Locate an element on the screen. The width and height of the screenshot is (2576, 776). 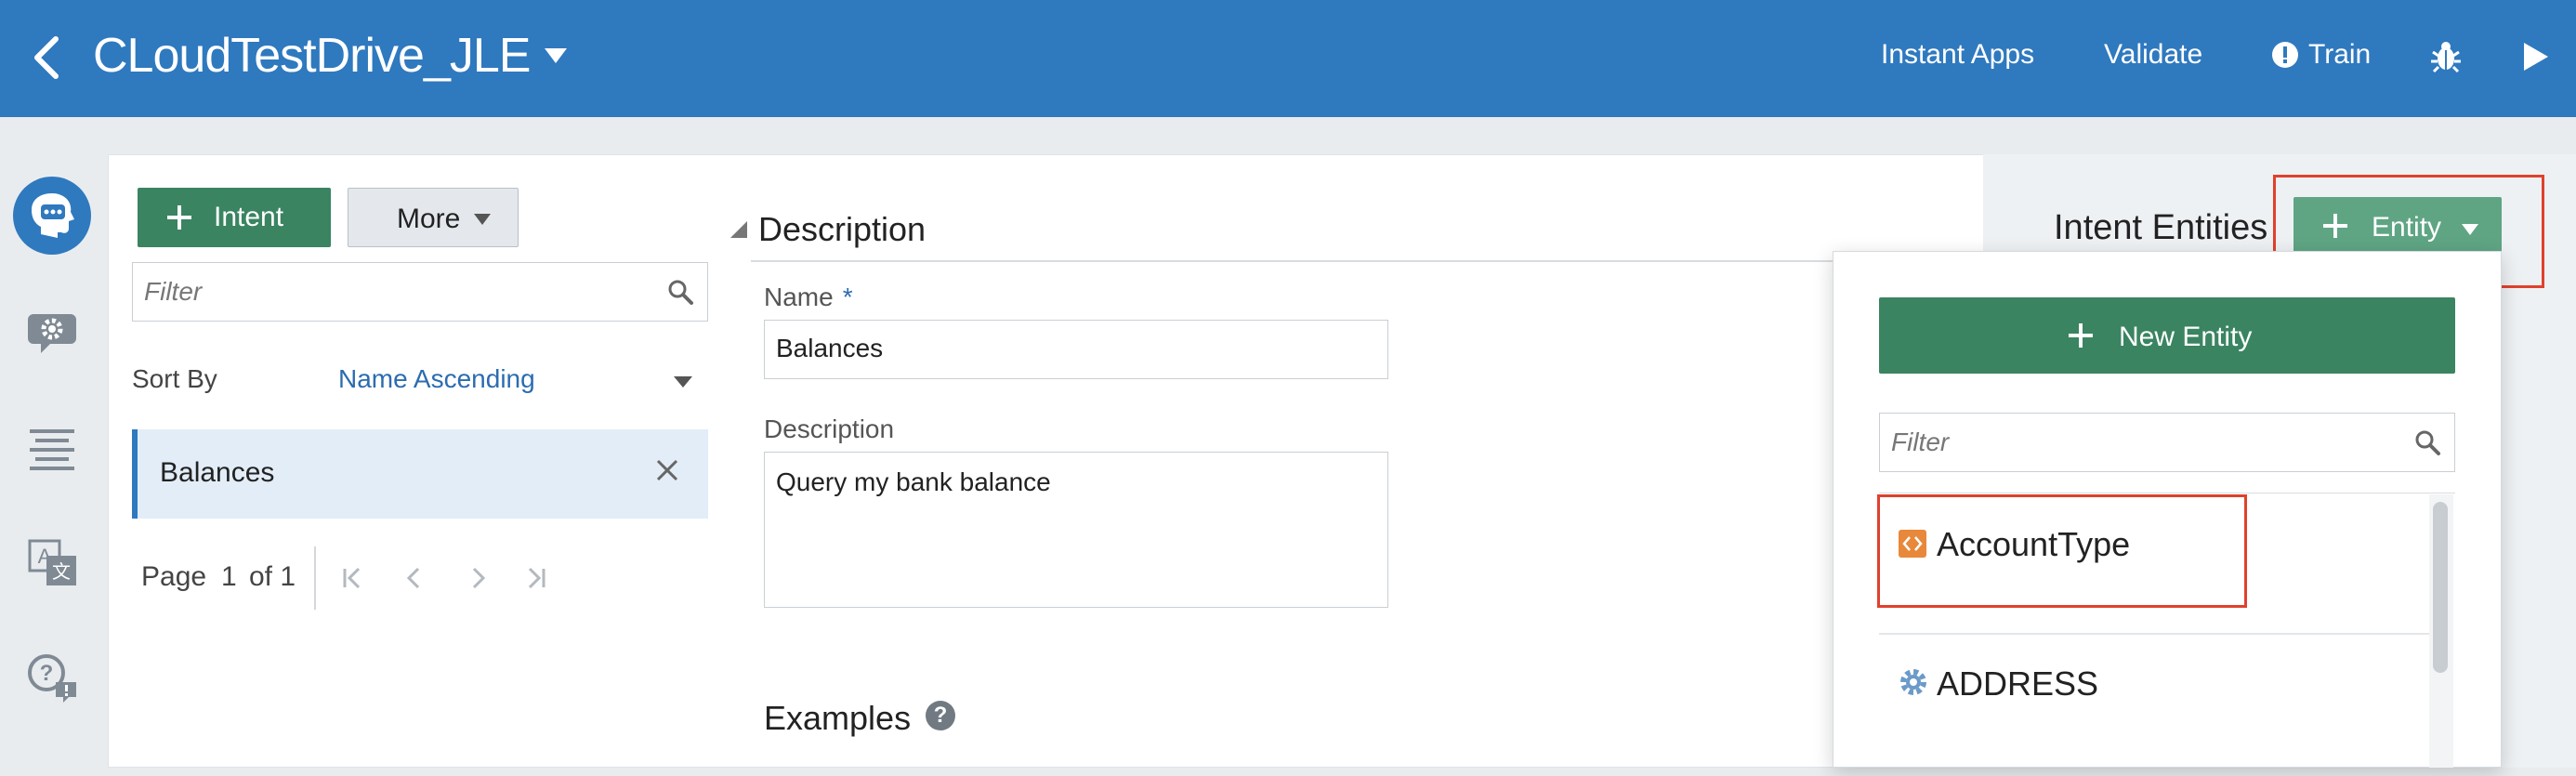
train-warning-icon is located at coordinates (2285, 55).